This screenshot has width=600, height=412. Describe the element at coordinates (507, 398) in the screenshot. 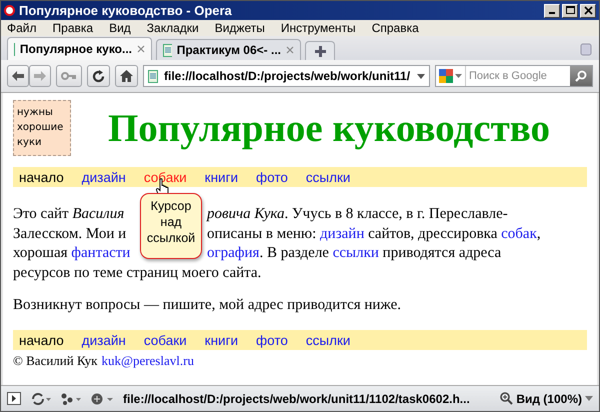

I see `zoom-icon` at that location.